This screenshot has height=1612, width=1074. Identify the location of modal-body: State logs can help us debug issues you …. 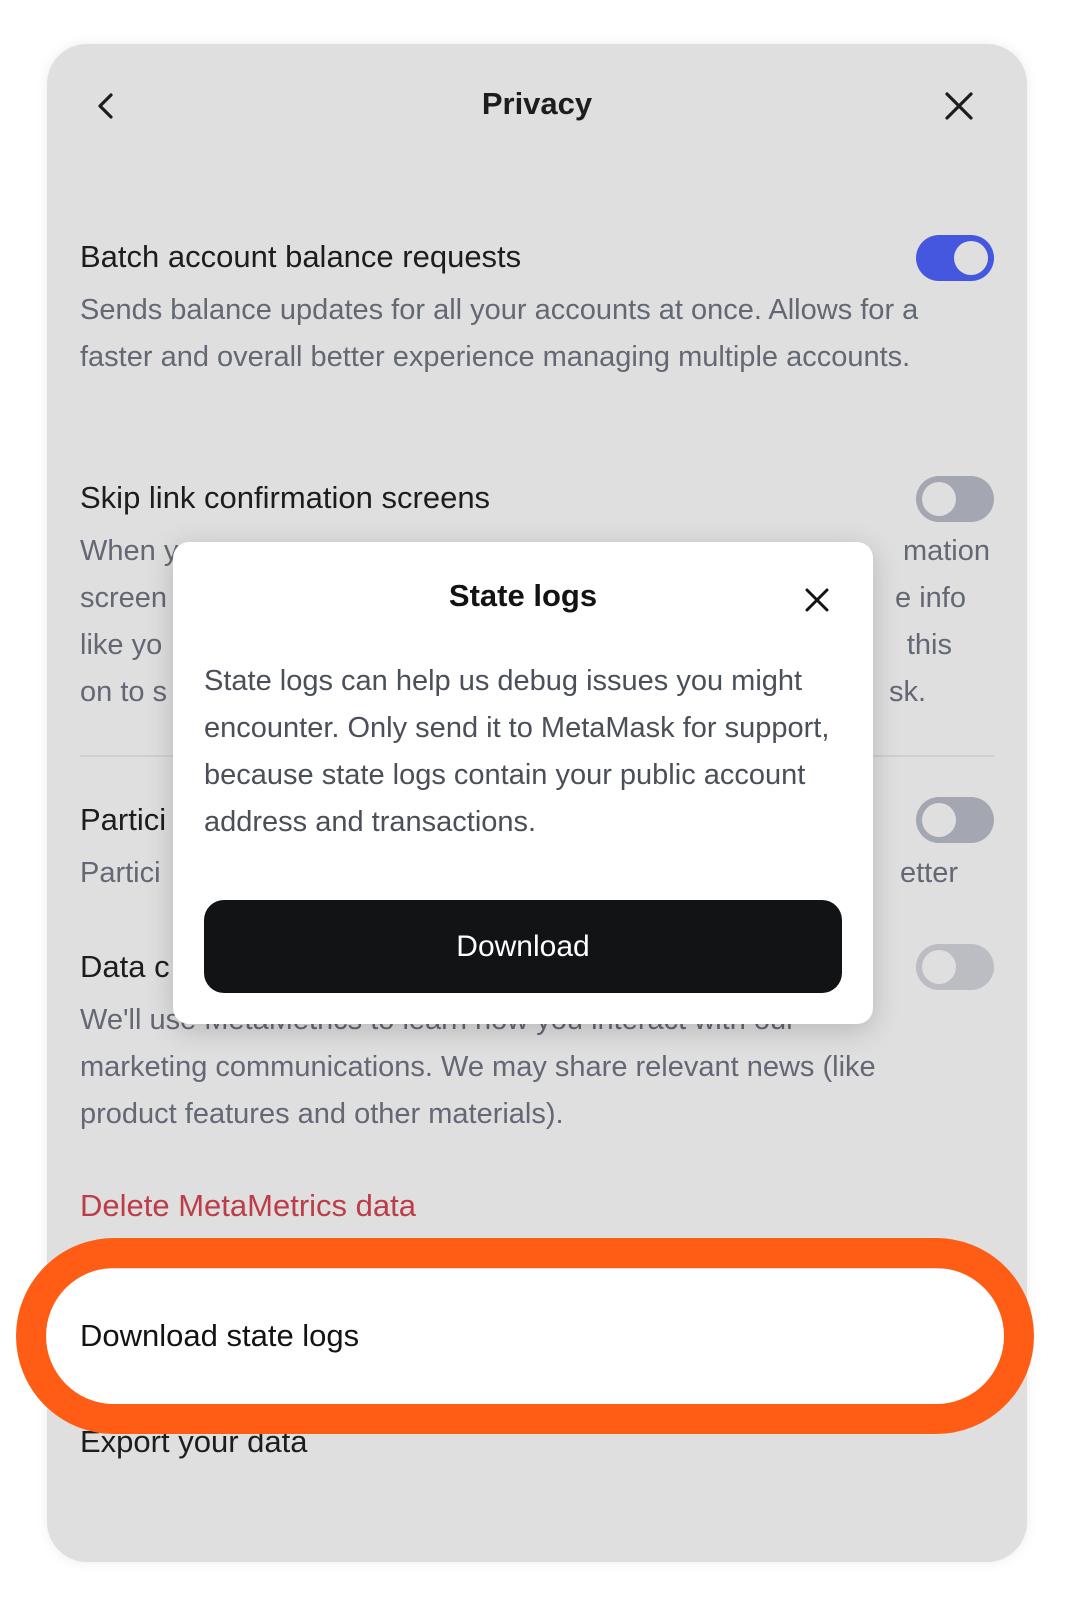
(517, 751).